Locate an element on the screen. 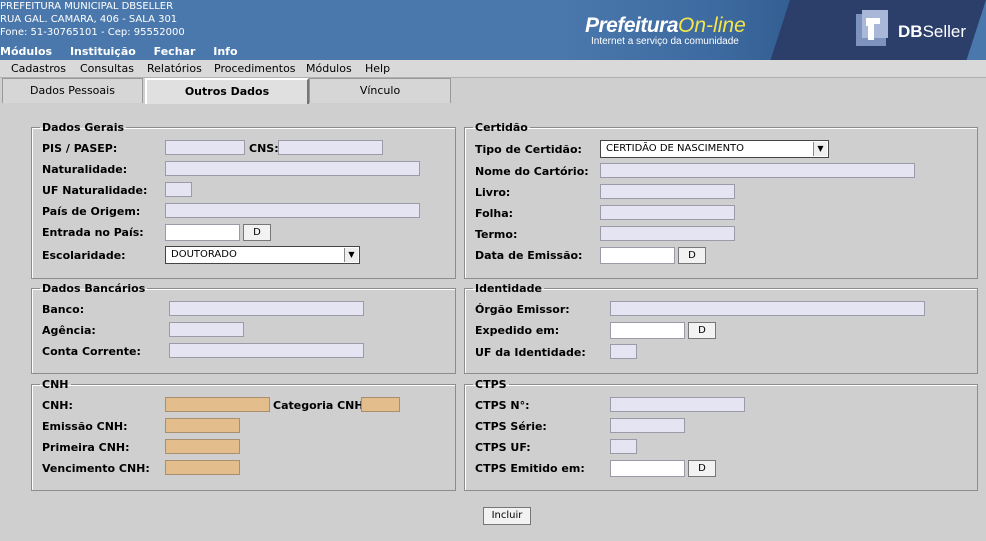 Image resolution: width=986 pixels, height=541 pixels. top-menu-info: Info is located at coordinates (225, 51).